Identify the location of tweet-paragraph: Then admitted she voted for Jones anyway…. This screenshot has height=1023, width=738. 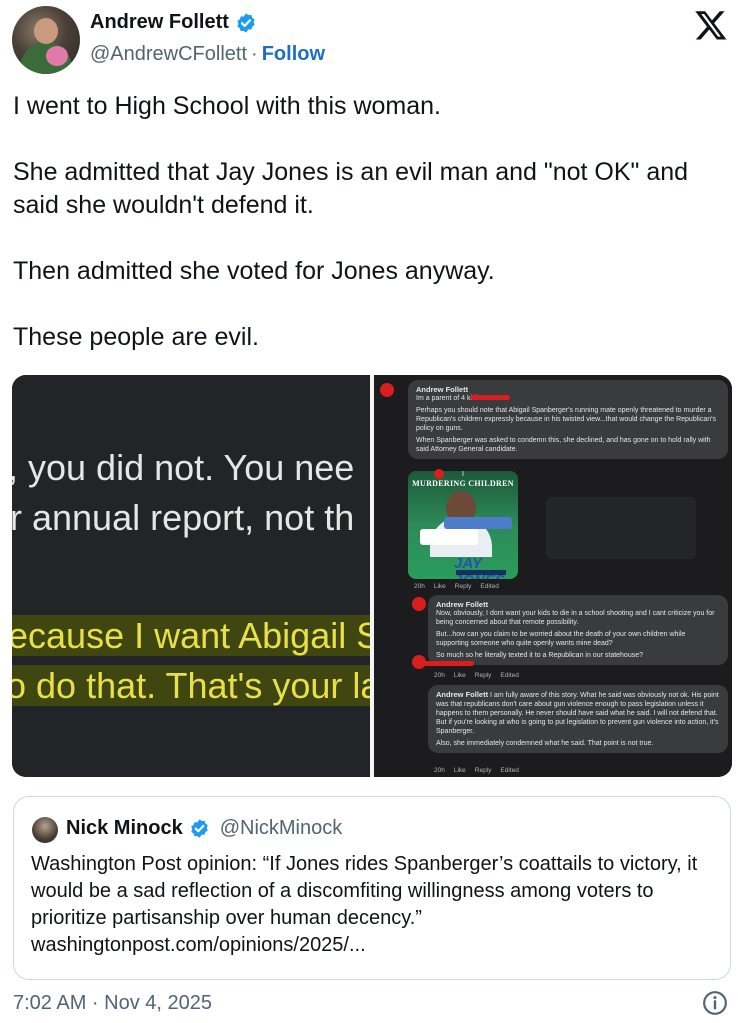
(254, 271).